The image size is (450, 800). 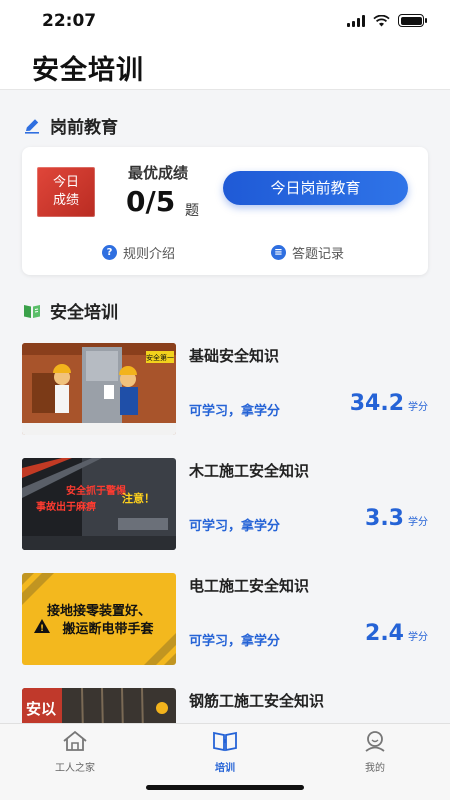 What do you see at coordinates (99, 504) in the screenshot?
I see `course-thumbnail: 安全抓于警惕 事故出于麻痹 注意！` at bounding box center [99, 504].